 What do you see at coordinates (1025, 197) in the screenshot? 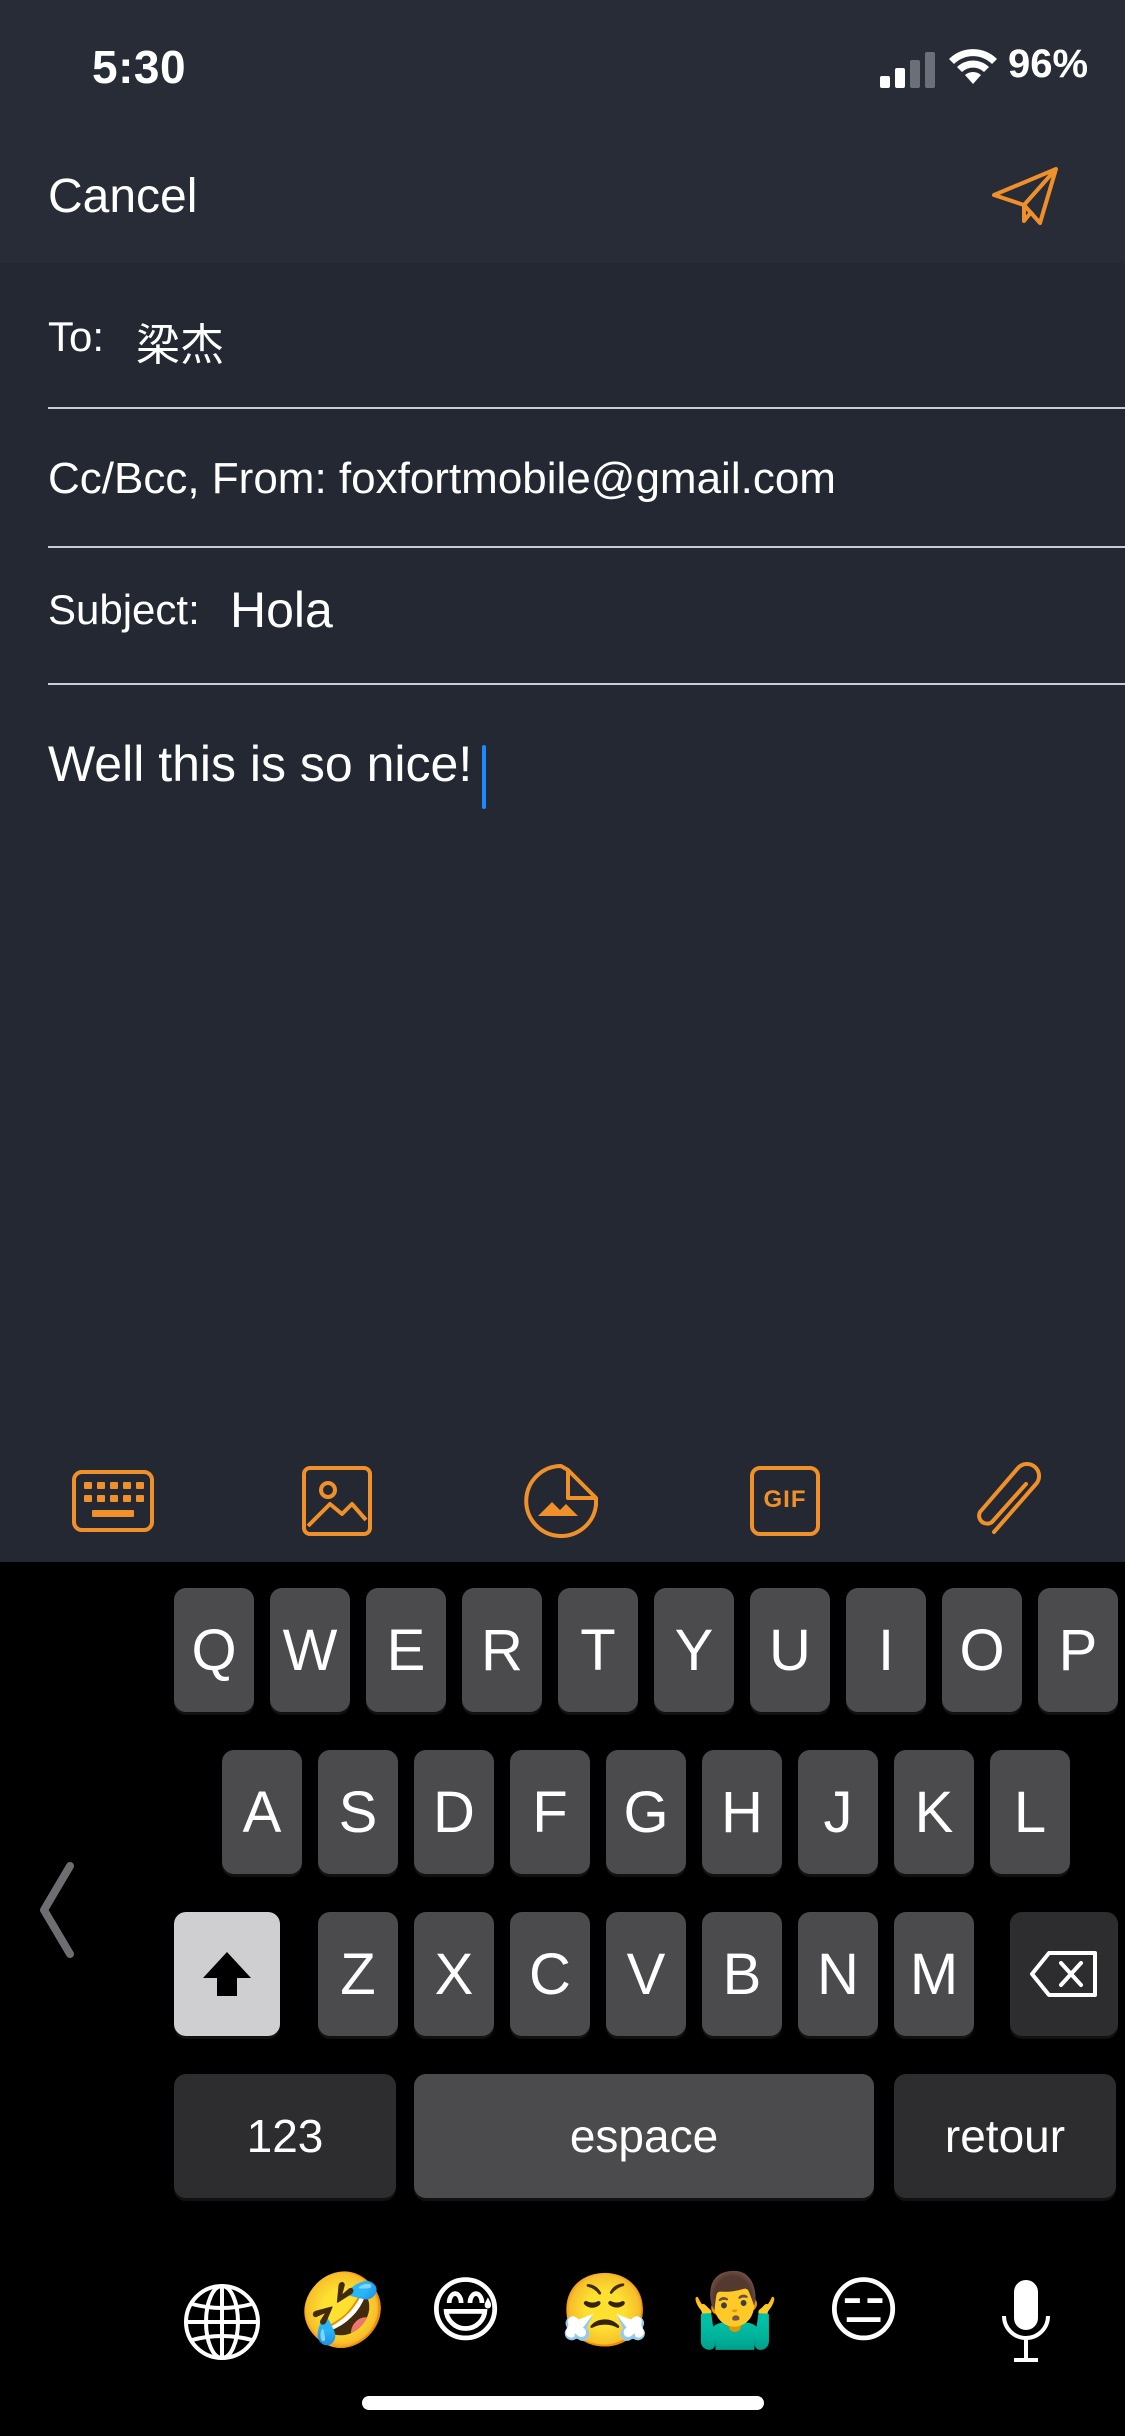
I see `send-icon` at bounding box center [1025, 197].